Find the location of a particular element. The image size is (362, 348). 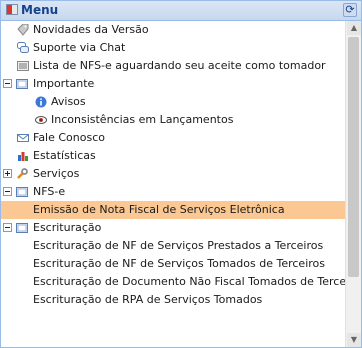

bar-chart-icon is located at coordinates (23, 156).